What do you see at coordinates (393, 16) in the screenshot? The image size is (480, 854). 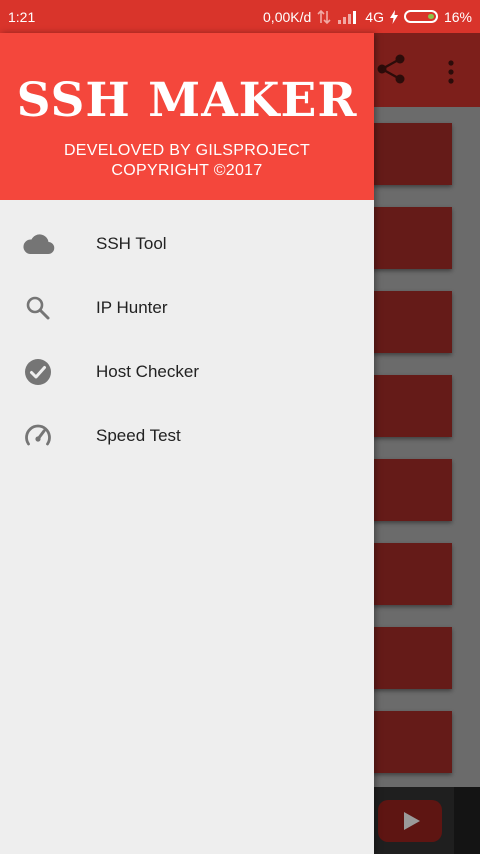 I see `charging-icon` at bounding box center [393, 16].